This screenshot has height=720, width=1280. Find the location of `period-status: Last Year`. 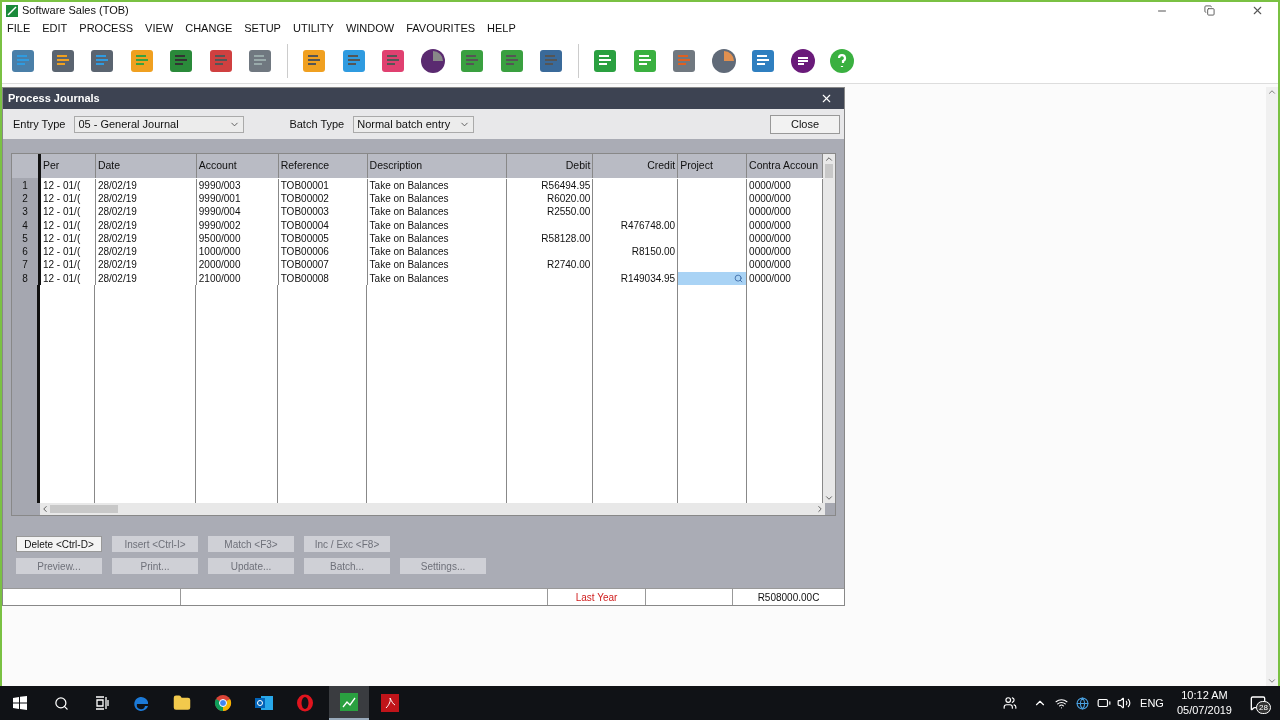

period-status: Last Year is located at coordinates (596, 597).